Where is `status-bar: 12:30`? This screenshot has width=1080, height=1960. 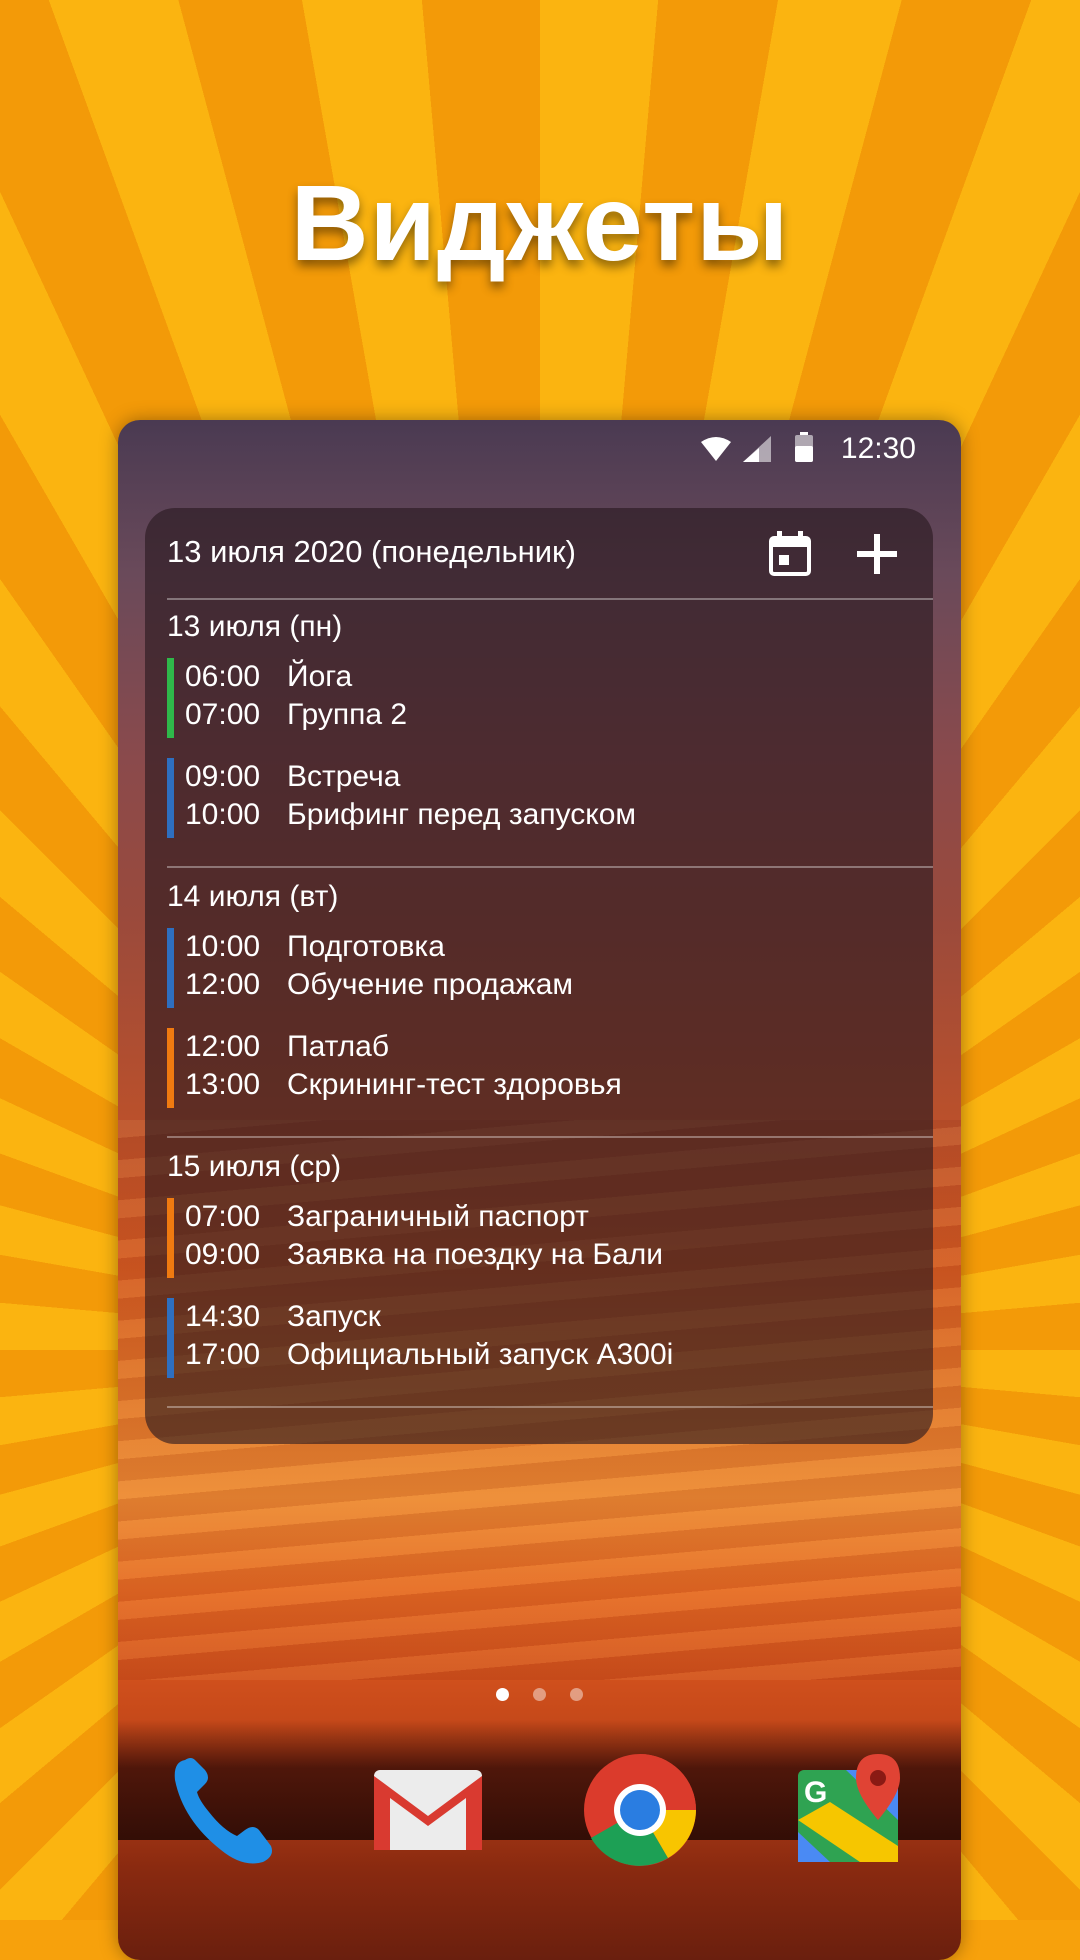
status-bar: 12:30 is located at coordinates (539, 450).